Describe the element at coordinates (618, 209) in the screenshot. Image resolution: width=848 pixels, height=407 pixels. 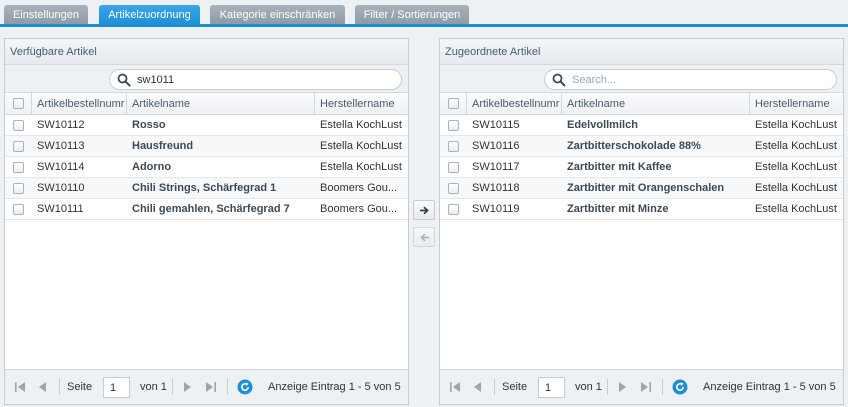
I see `article-name: Zartbitter mit Minze` at that location.